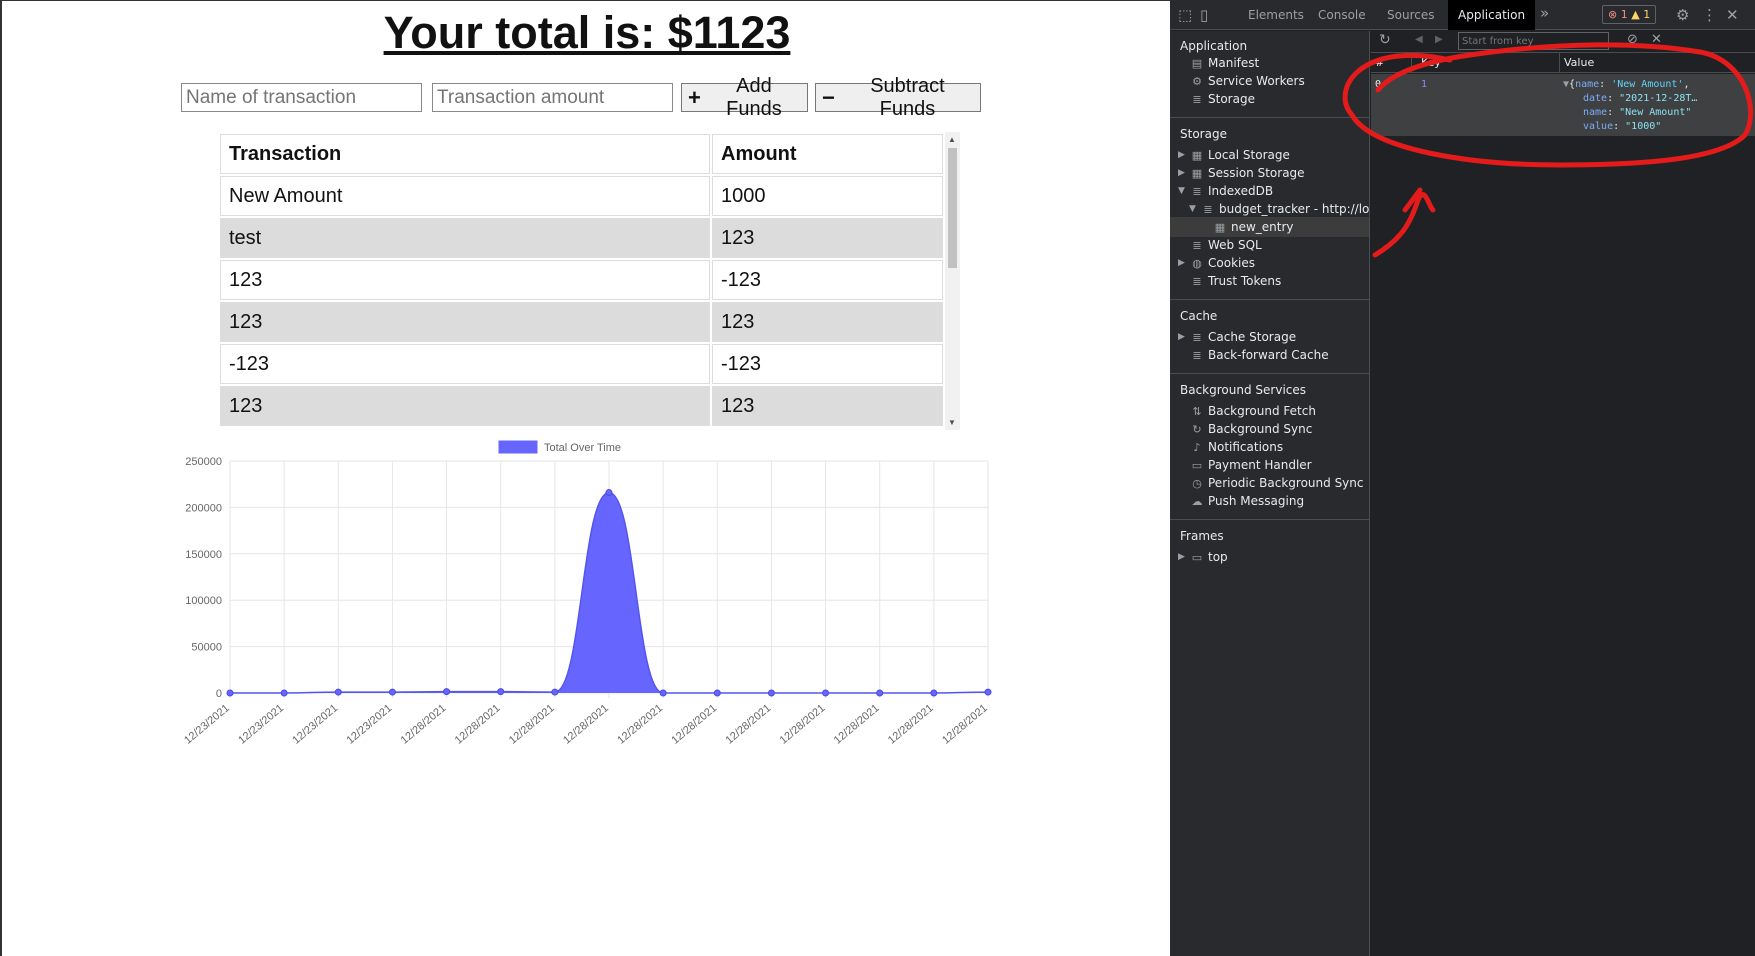 This screenshot has height=956, width=1755. What do you see at coordinates (952, 208) in the screenshot?
I see `scroll-thumb` at bounding box center [952, 208].